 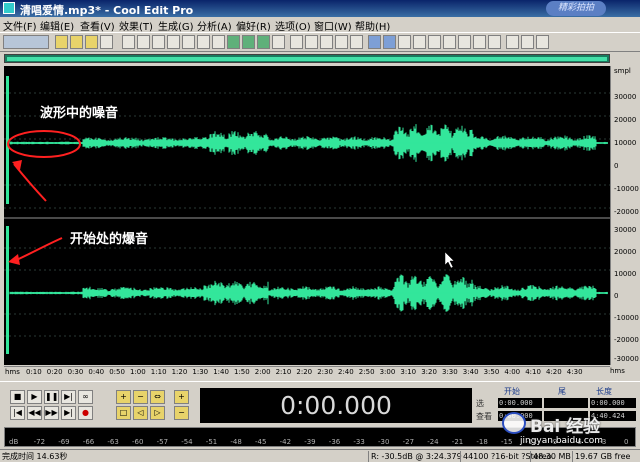 I want to click on copy-icon, so click(x=173, y=42).